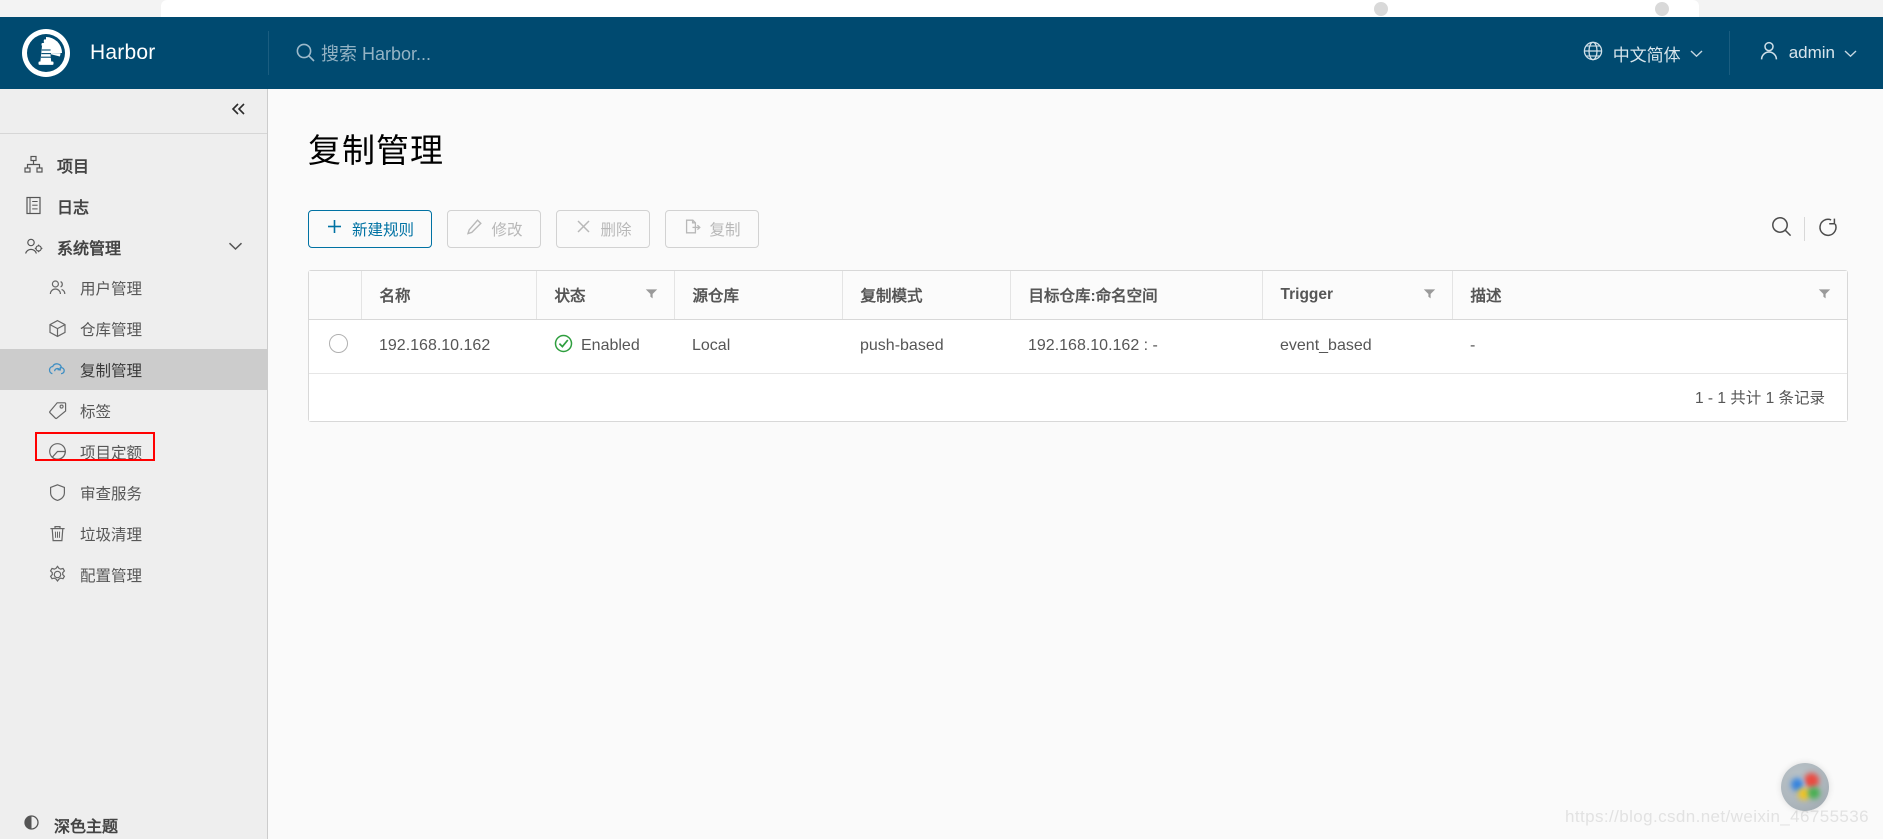 This screenshot has width=1883, height=839. What do you see at coordinates (1646, 55) in the screenshot?
I see `language-label: 中文简体` at bounding box center [1646, 55].